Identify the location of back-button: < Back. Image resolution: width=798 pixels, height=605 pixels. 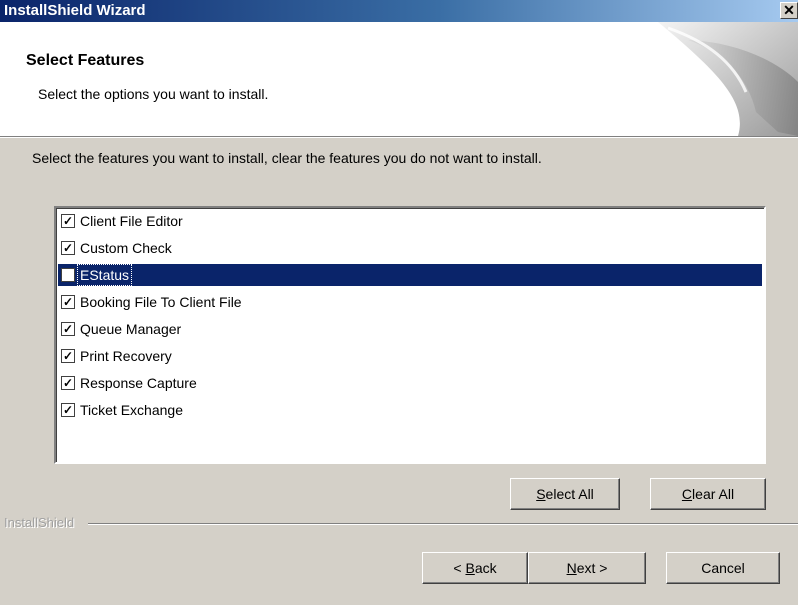
(475, 568).